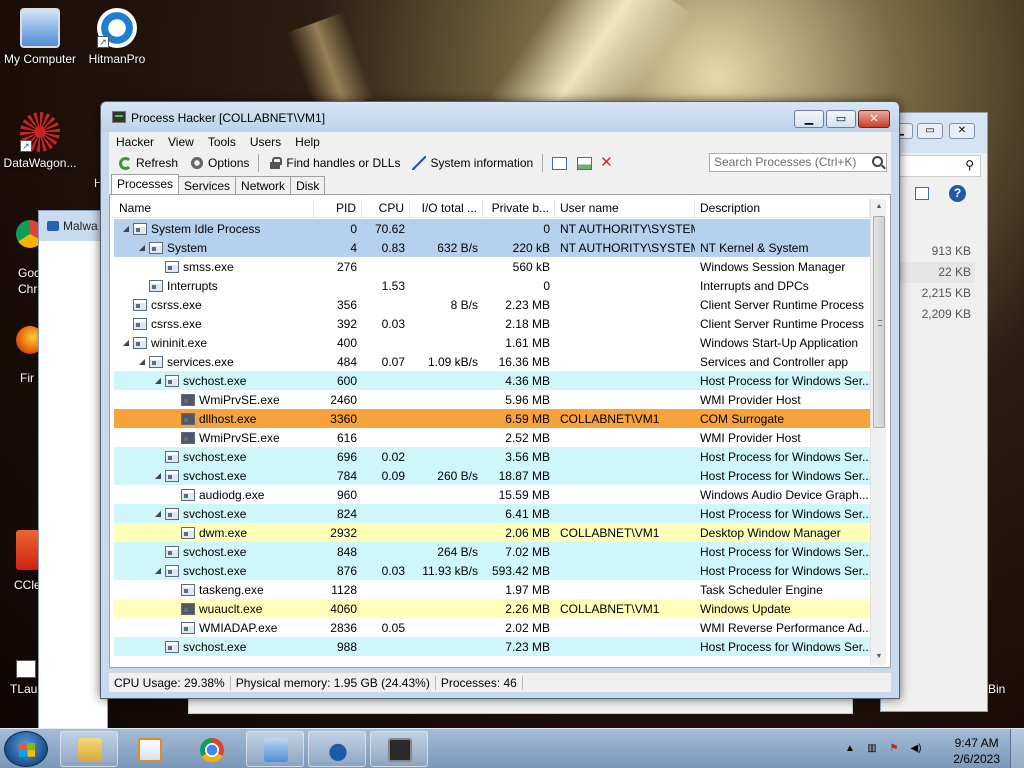 The image size is (1024, 768). What do you see at coordinates (922, 193) in the screenshot?
I see `pane-icon` at bounding box center [922, 193].